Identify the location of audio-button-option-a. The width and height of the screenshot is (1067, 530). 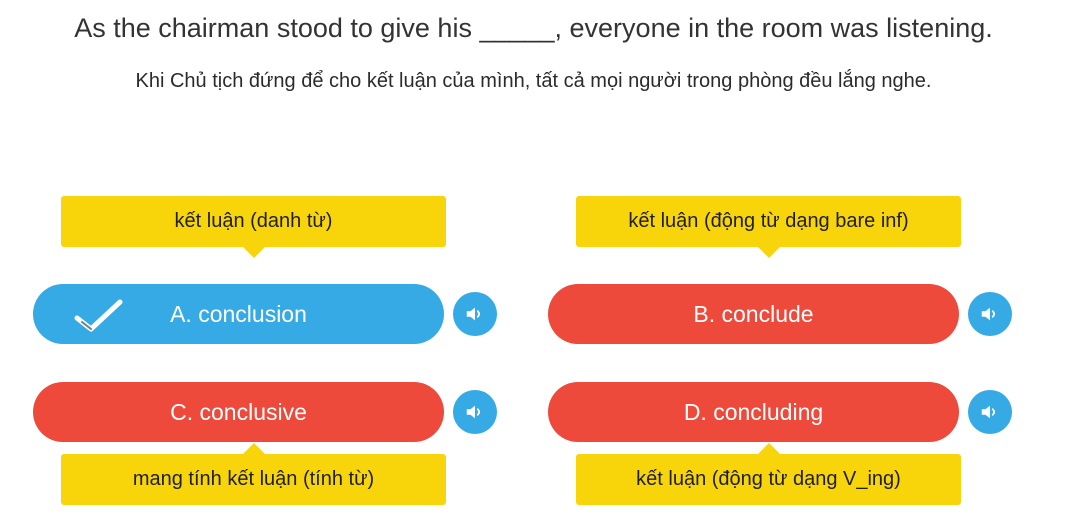
(475, 314).